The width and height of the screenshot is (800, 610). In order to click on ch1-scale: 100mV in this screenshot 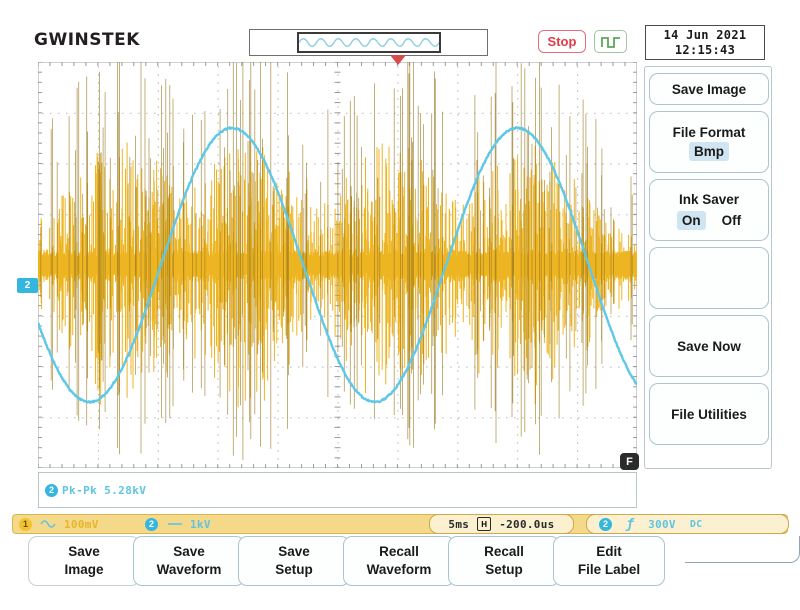, I will do `click(81, 524)`.